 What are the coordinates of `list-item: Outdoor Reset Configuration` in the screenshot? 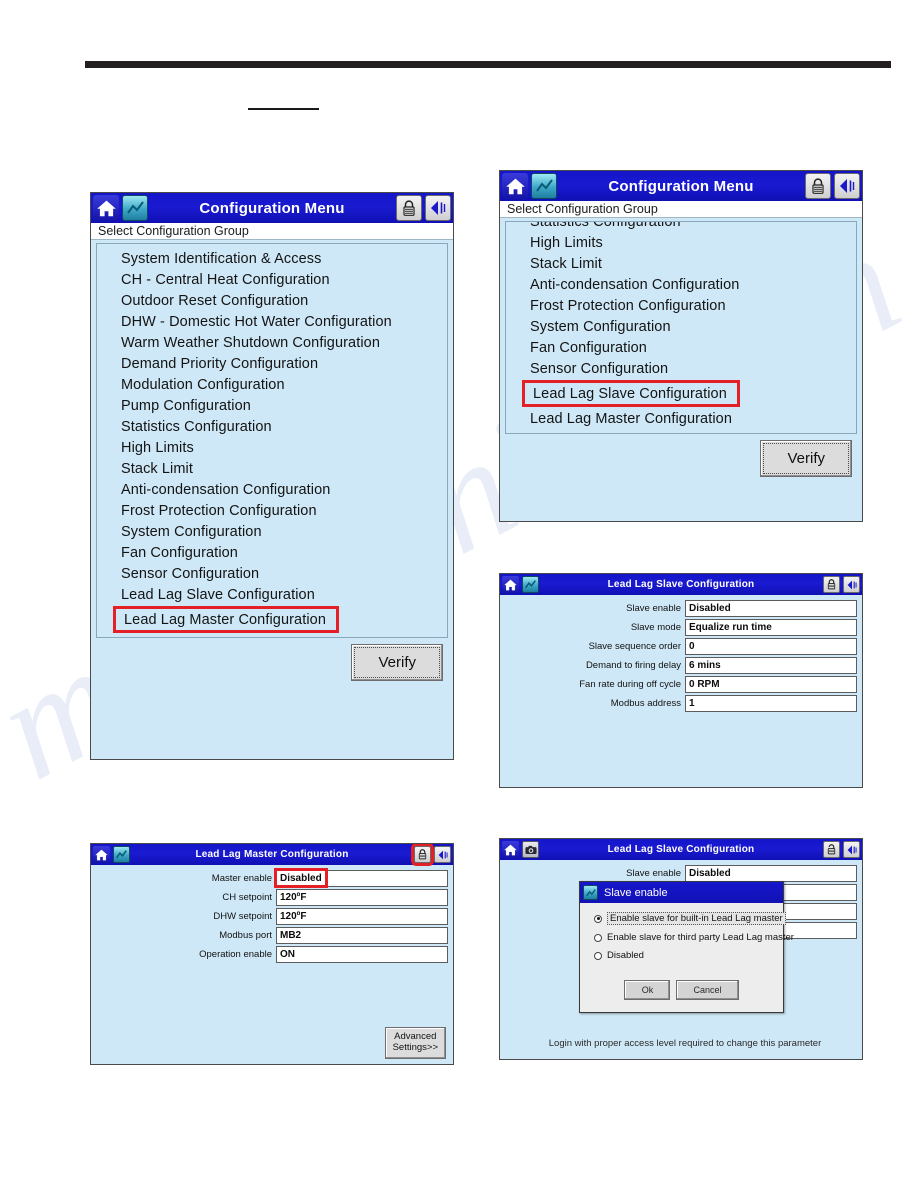 It's located at (272, 300).